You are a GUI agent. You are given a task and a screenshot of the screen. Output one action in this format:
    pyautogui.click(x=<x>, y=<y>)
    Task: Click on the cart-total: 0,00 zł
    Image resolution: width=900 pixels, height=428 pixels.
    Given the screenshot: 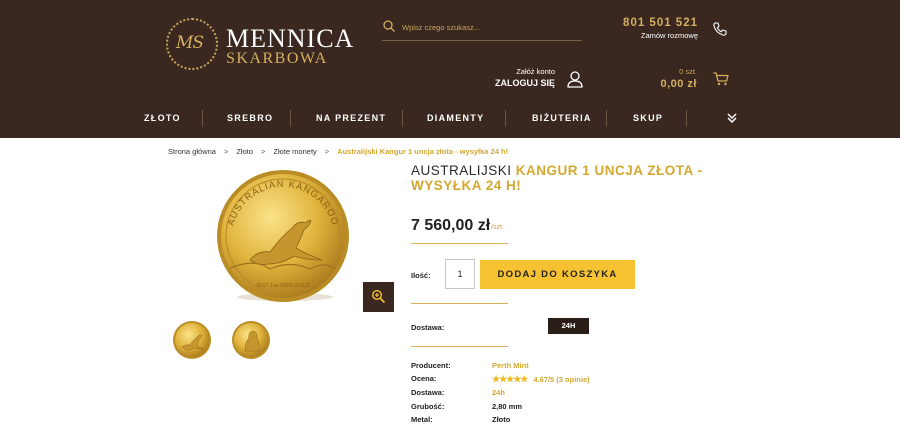 What is the action you would take?
    pyautogui.click(x=678, y=84)
    